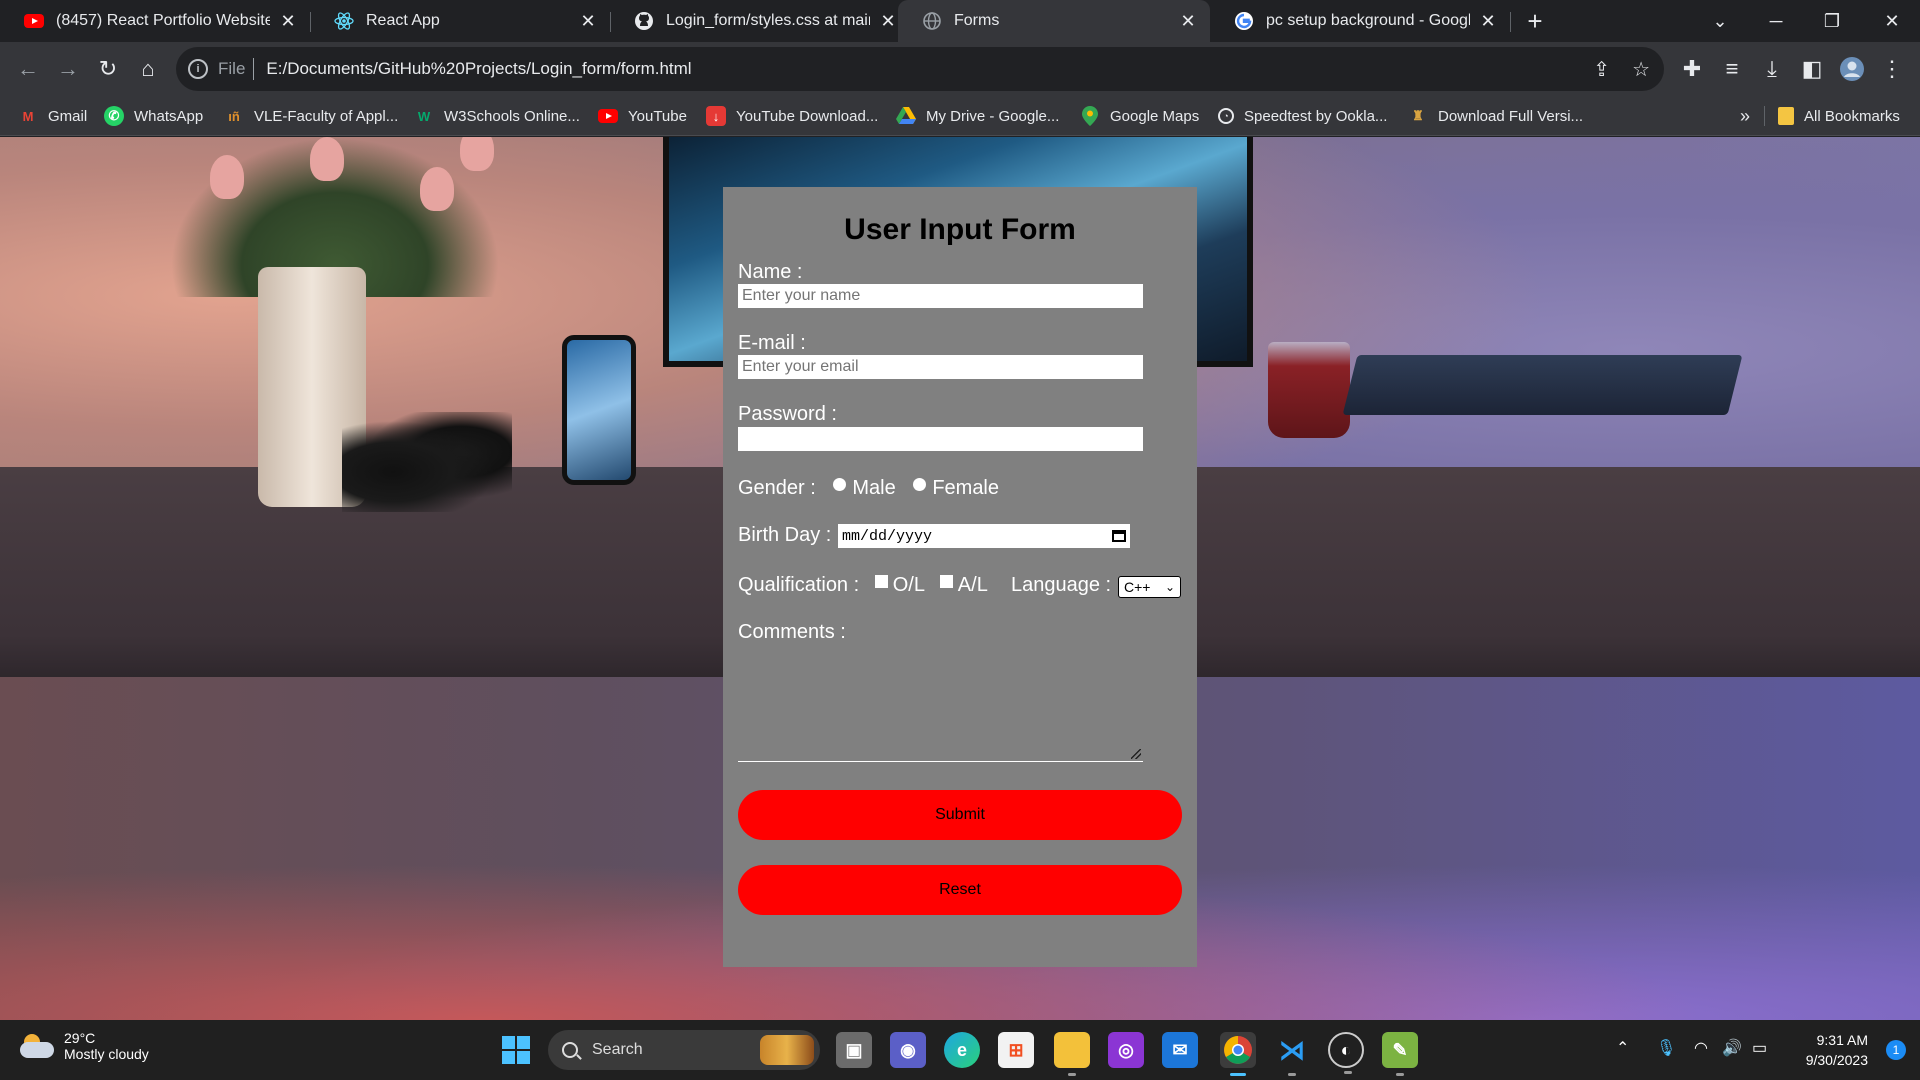 This screenshot has width=1920, height=1080. What do you see at coordinates (1126, 1050) in the screenshot?
I see `app-icon: ◎` at bounding box center [1126, 1050].